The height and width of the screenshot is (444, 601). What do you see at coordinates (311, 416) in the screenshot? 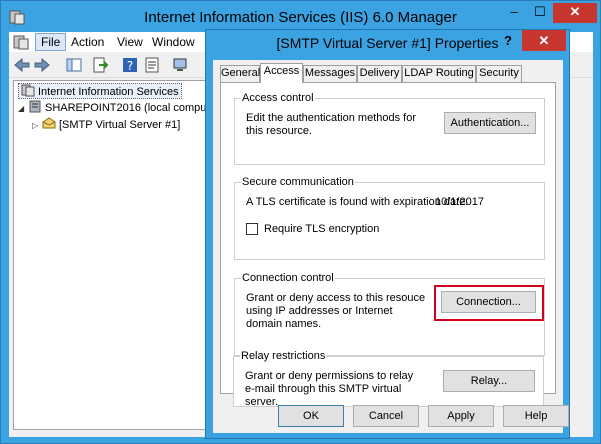
I see `ok-button: OK` at bounding box center [311, 416].